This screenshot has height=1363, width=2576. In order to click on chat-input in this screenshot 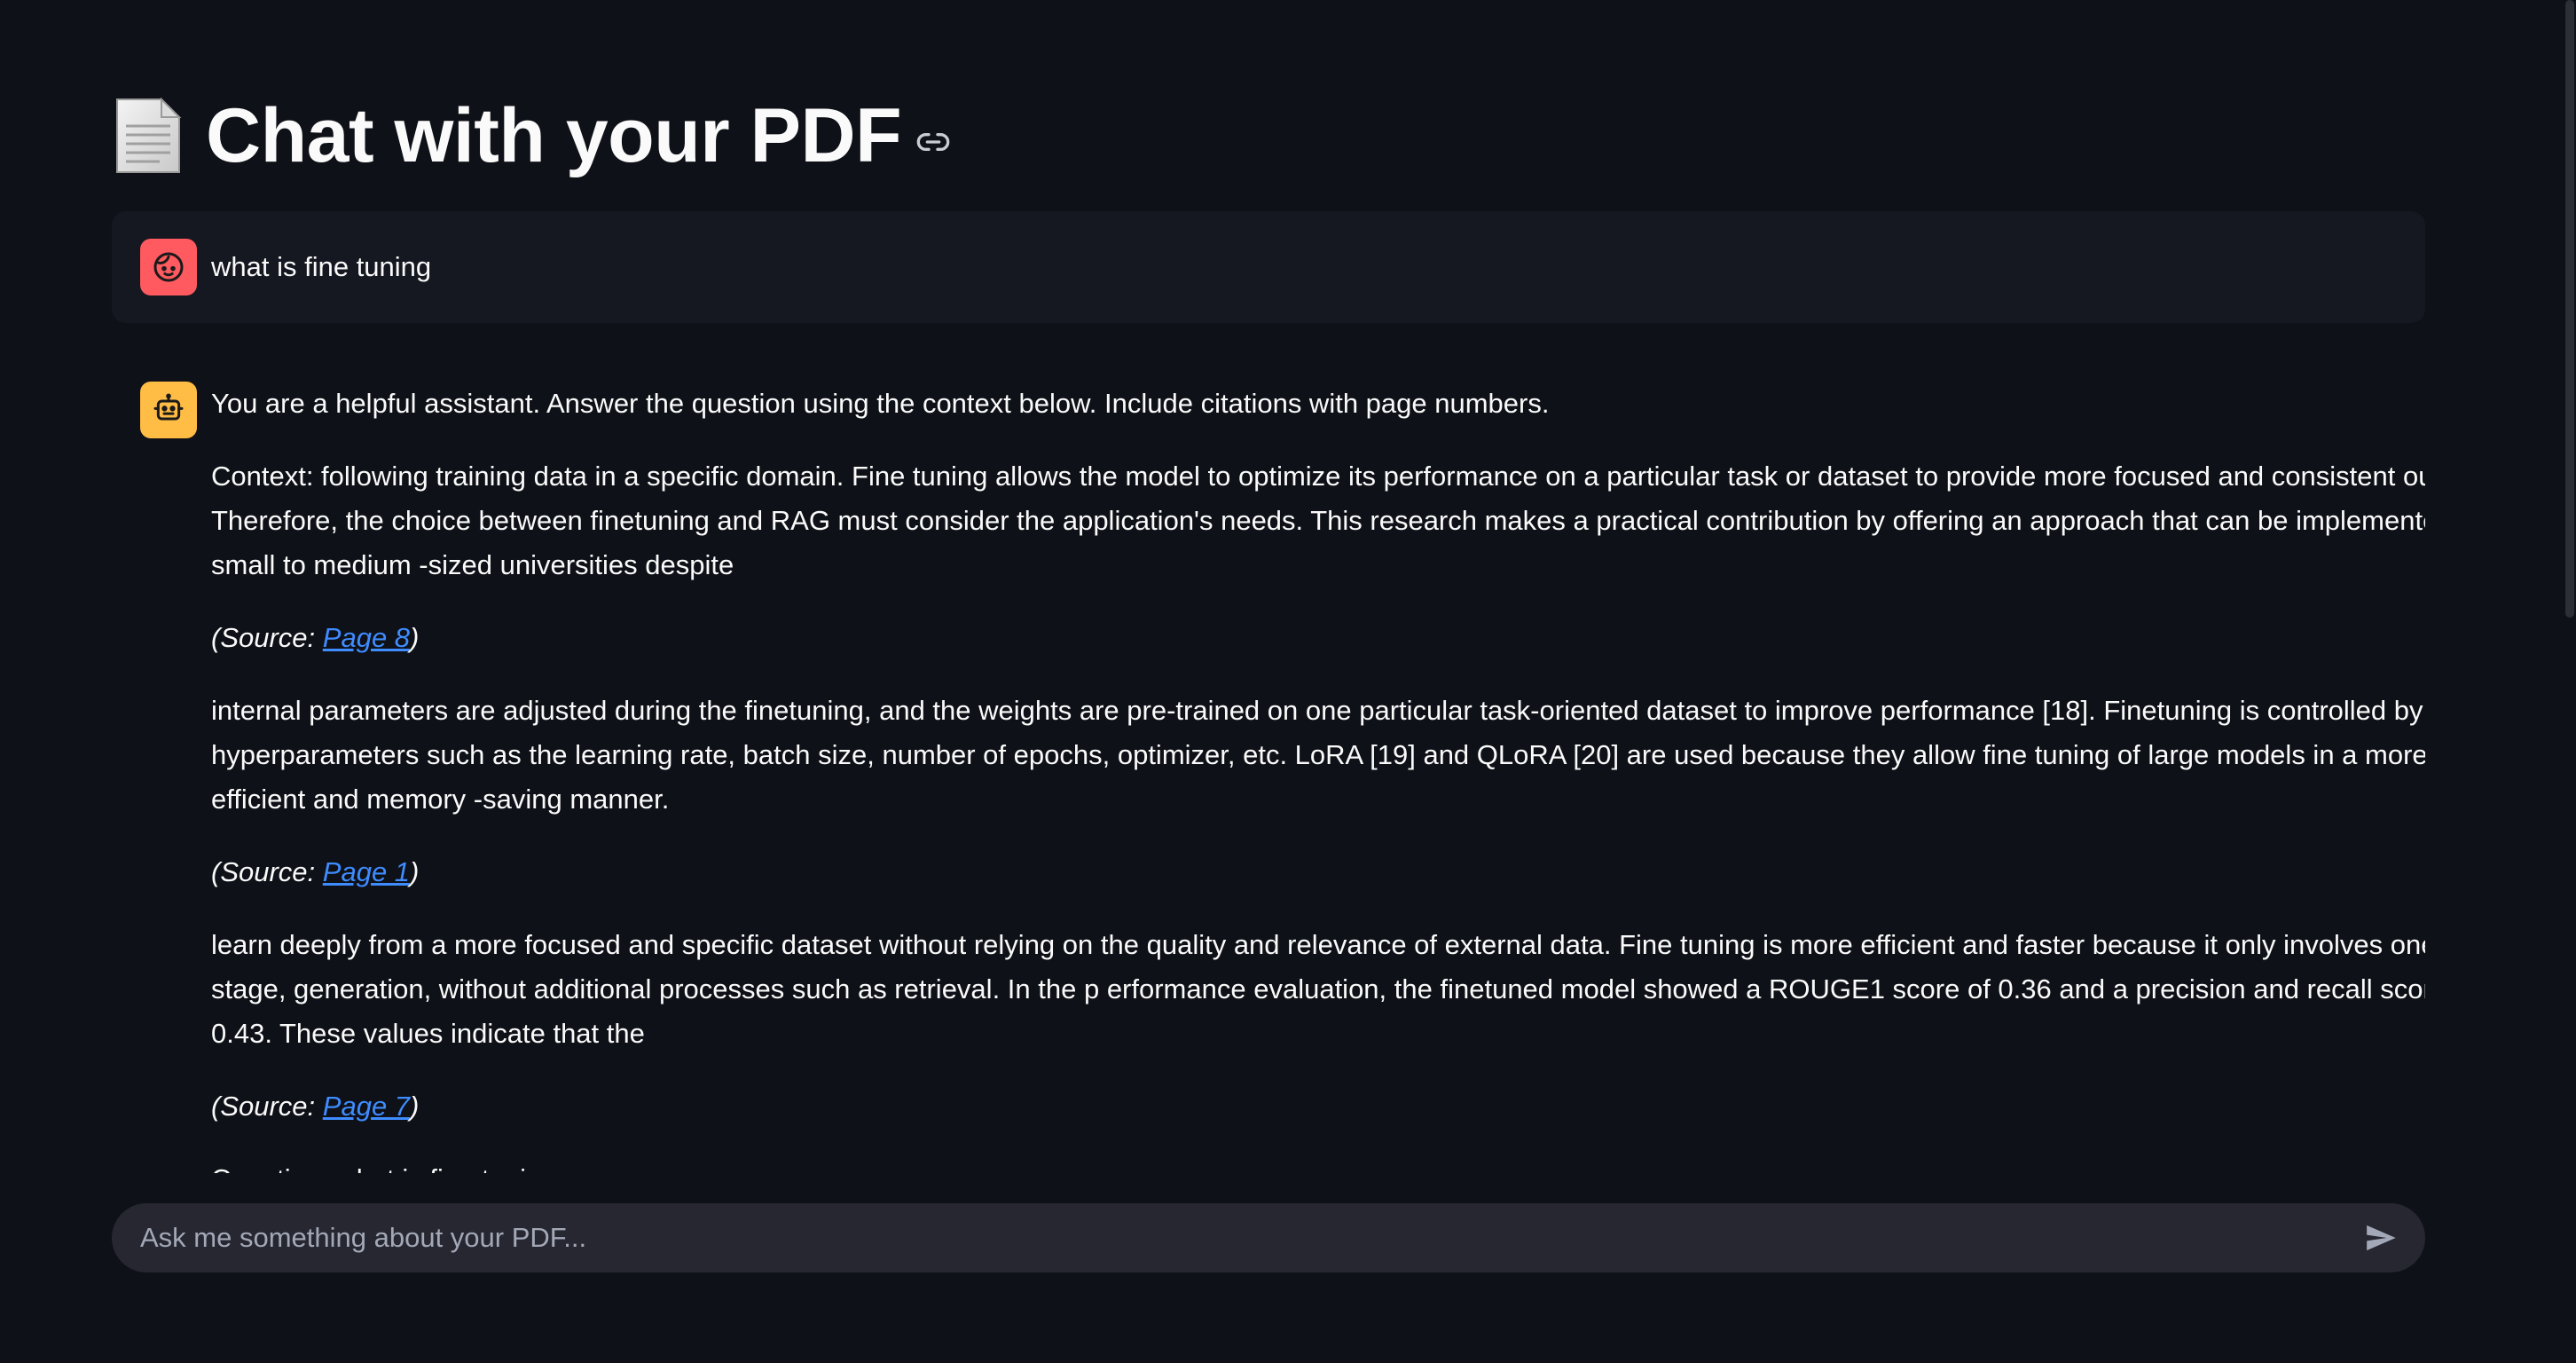, I will do `click(1234, 1237)`.